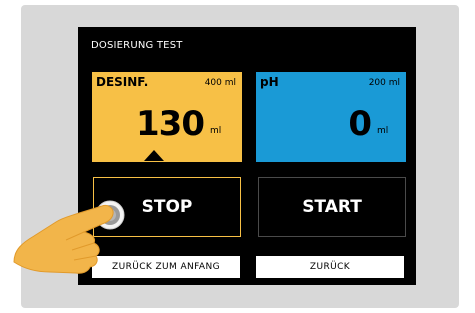 The width and height of the screenshot is (475, 313). Describe the element at coordinates (167, 207) in the screenshot. I see `stop-button: STOP` at that location.